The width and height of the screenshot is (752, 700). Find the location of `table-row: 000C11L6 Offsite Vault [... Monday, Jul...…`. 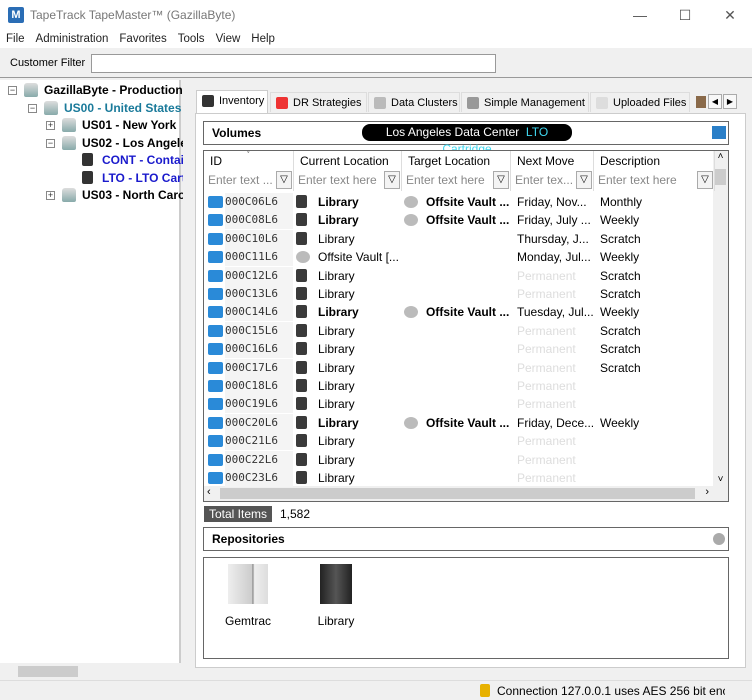

table-row: 000C11L6 Offsite Vault [... Monday, Jul...… is located at coordinates (459, 257).